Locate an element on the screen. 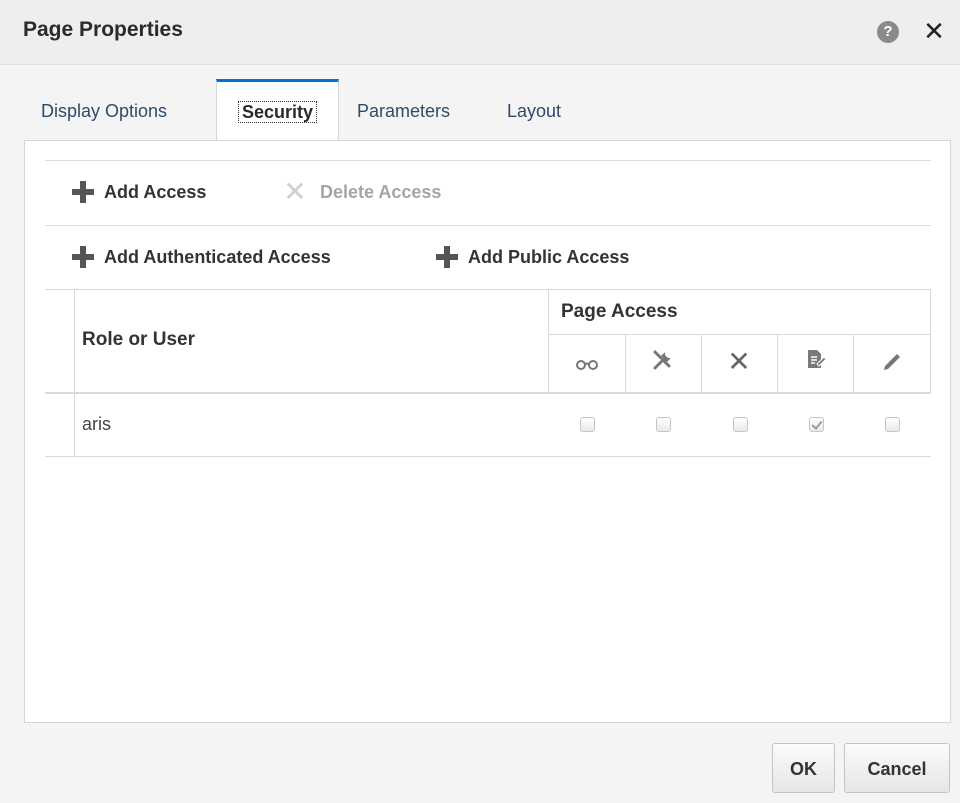  customize-checkbox is located at coordinates (663, 424).